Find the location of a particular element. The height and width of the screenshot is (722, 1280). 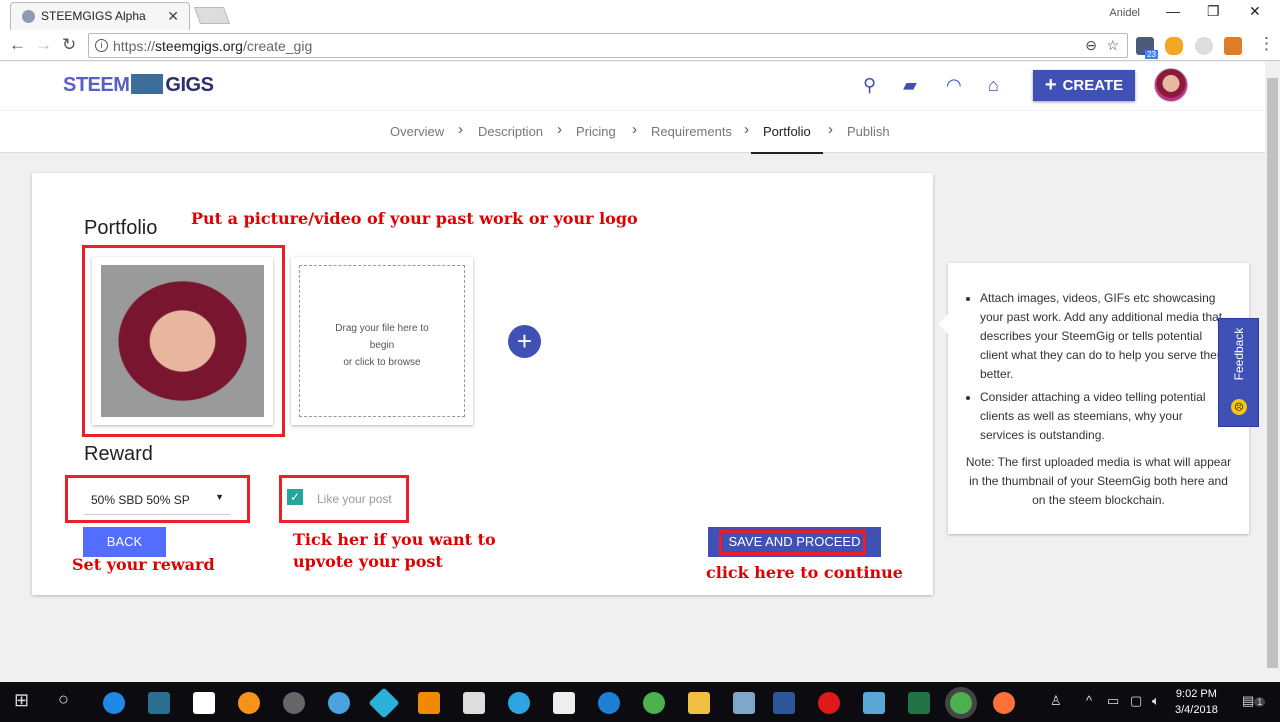

profile-name: Anidel is located at coordinates (1124, 13).